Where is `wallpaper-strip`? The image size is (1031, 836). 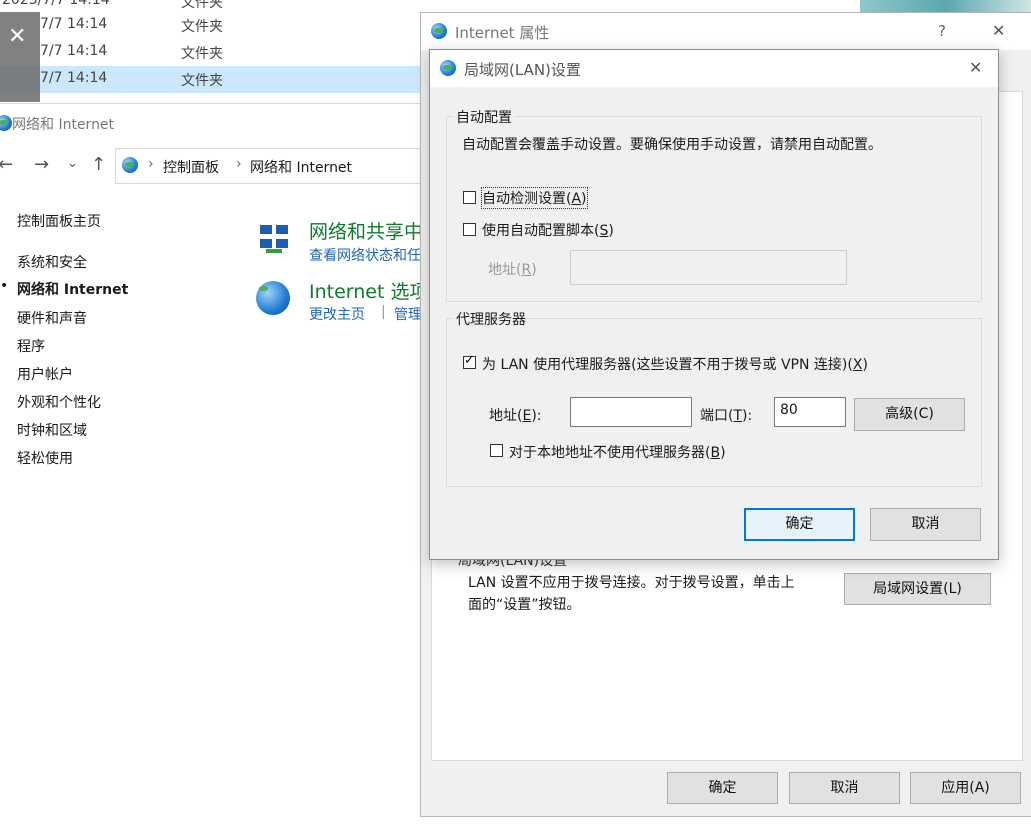 wallpaper-strip is located at coordinates (945, 6).